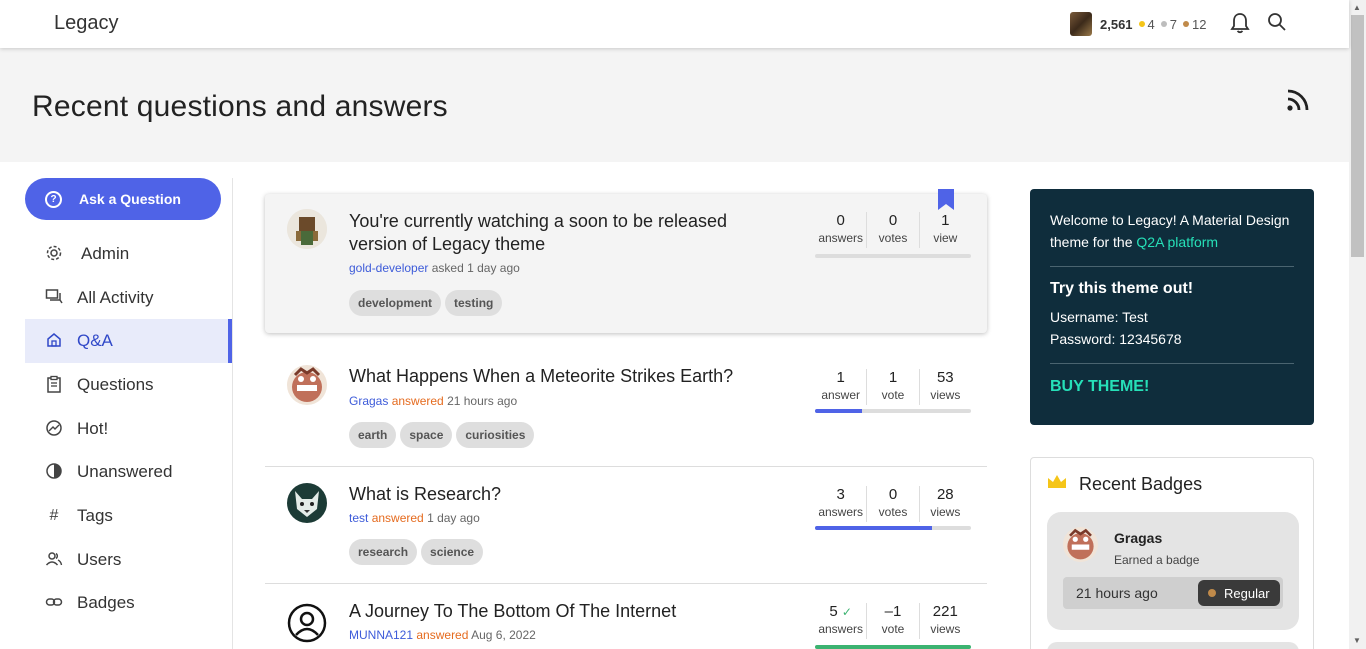 This screenshot has width=1366, height=649. I want to click on try-theme-heading: Try this theme out!, so click(1122, 288).